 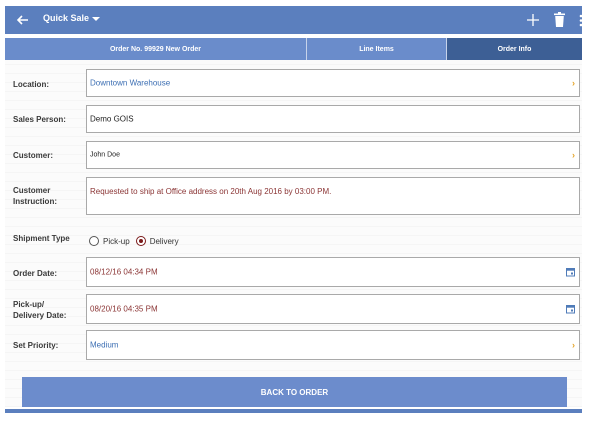 I want to click on pickup-date-label: Pick-up/ Delivery Date:, so click(x=39, y=310).